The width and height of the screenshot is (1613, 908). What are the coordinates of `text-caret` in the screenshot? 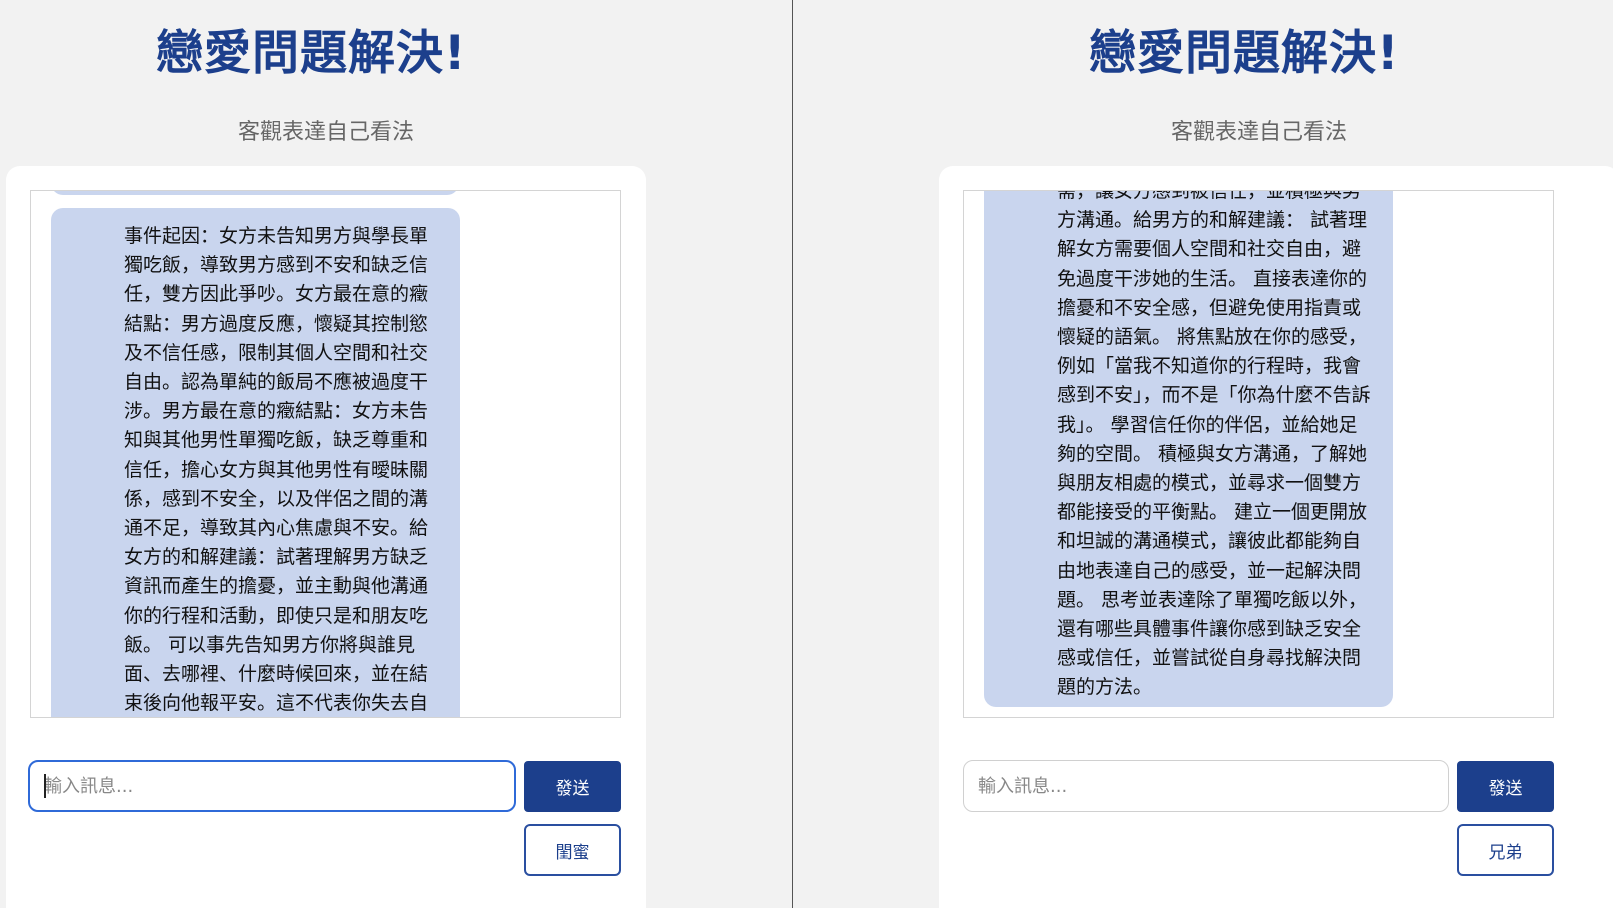 It's located at (45, 786).